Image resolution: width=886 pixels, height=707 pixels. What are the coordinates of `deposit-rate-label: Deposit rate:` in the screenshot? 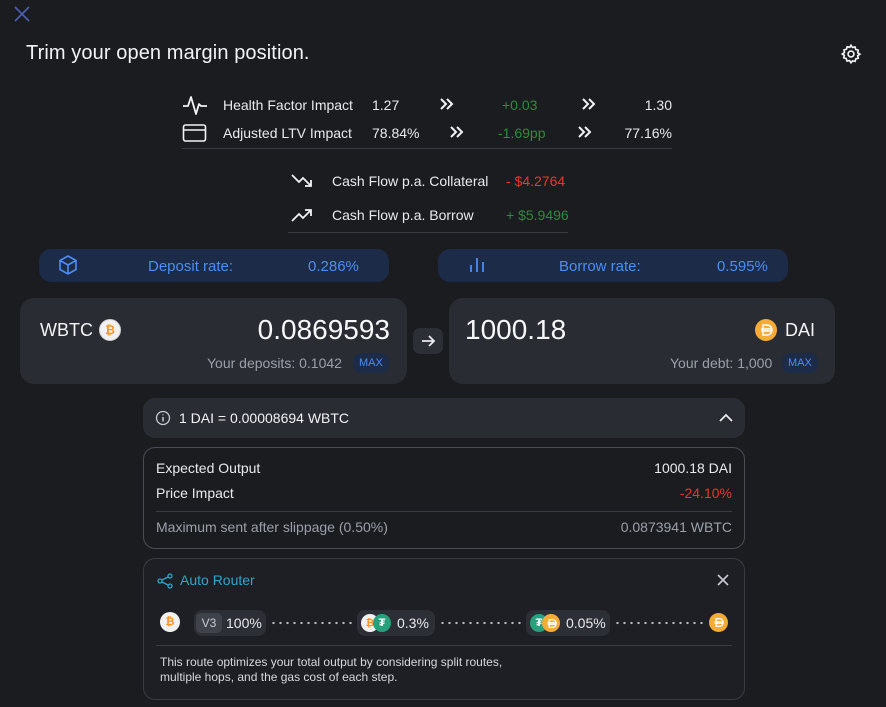 It's located at (191, 266).